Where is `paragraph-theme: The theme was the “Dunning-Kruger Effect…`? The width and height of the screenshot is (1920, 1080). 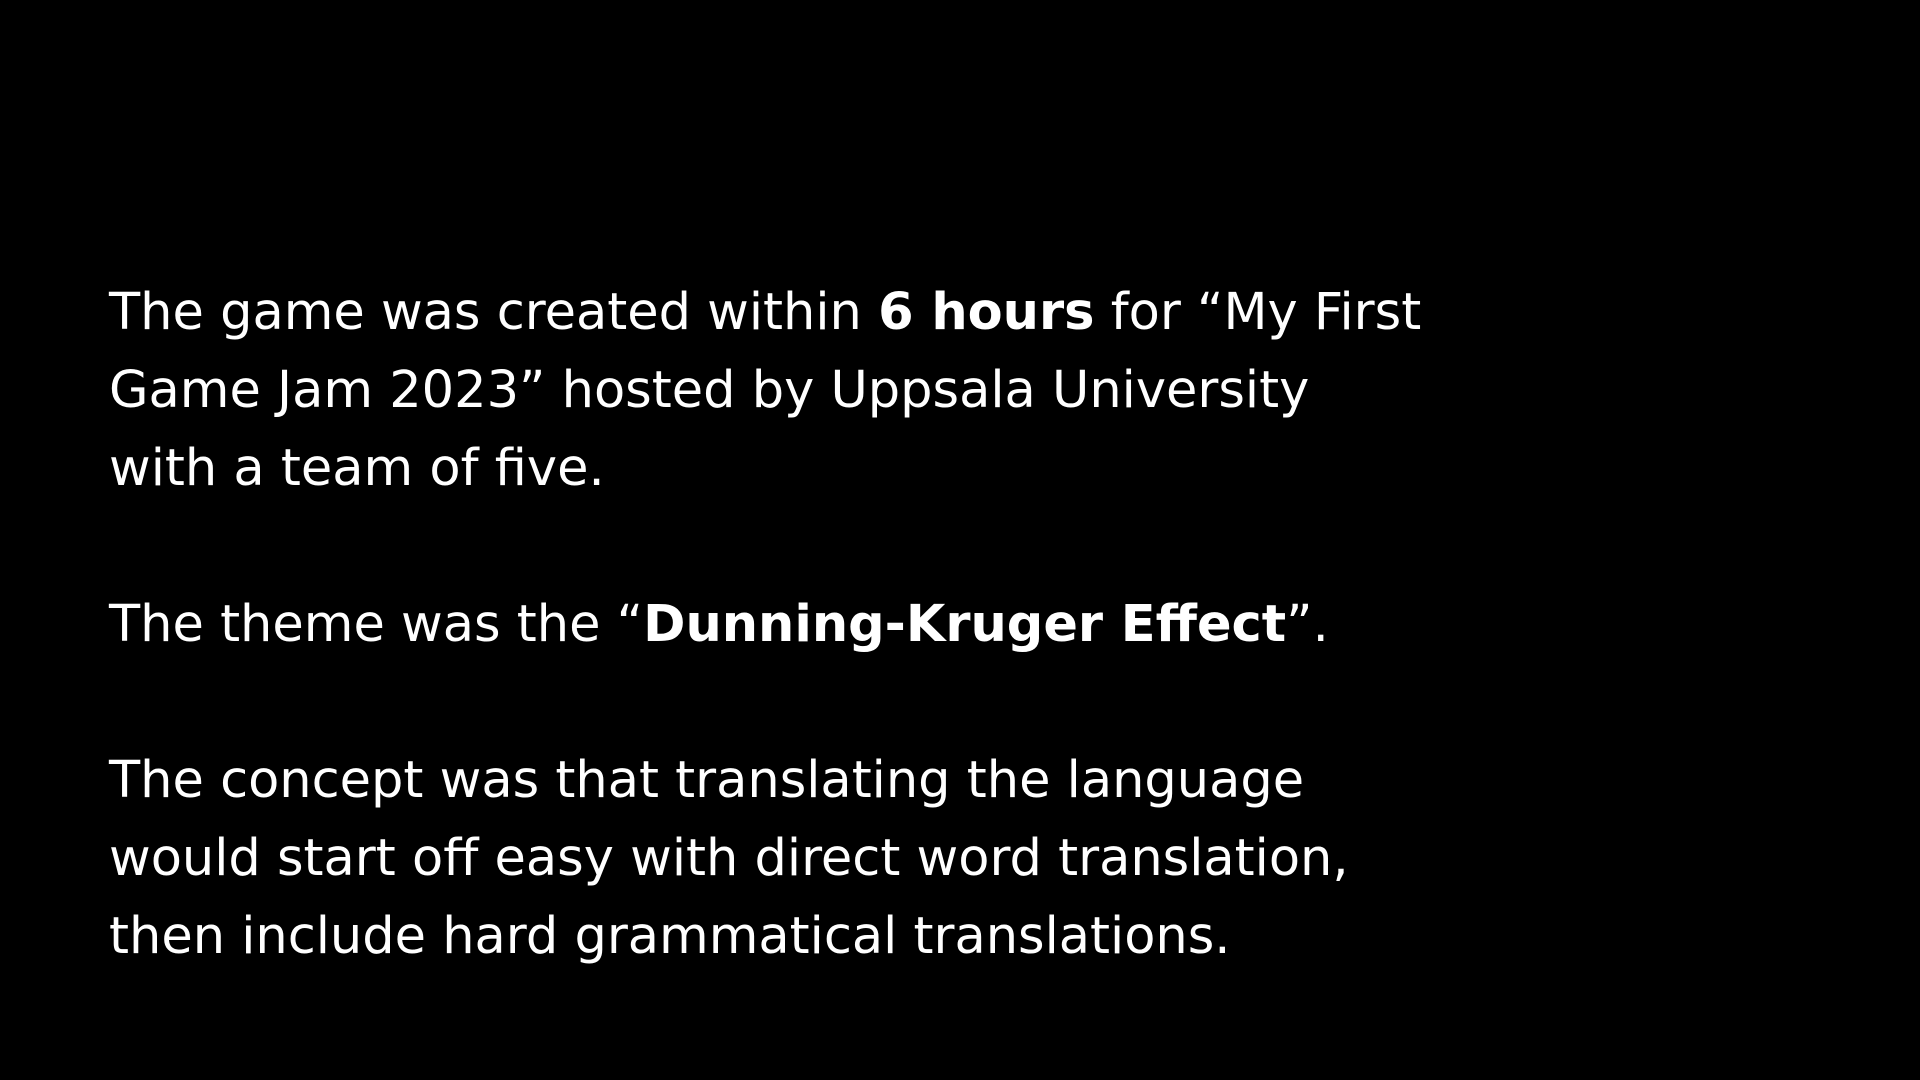 paragraph-theme: The theme was the “Dunning-Kruger Effect… is located at coordinates (769, 625).